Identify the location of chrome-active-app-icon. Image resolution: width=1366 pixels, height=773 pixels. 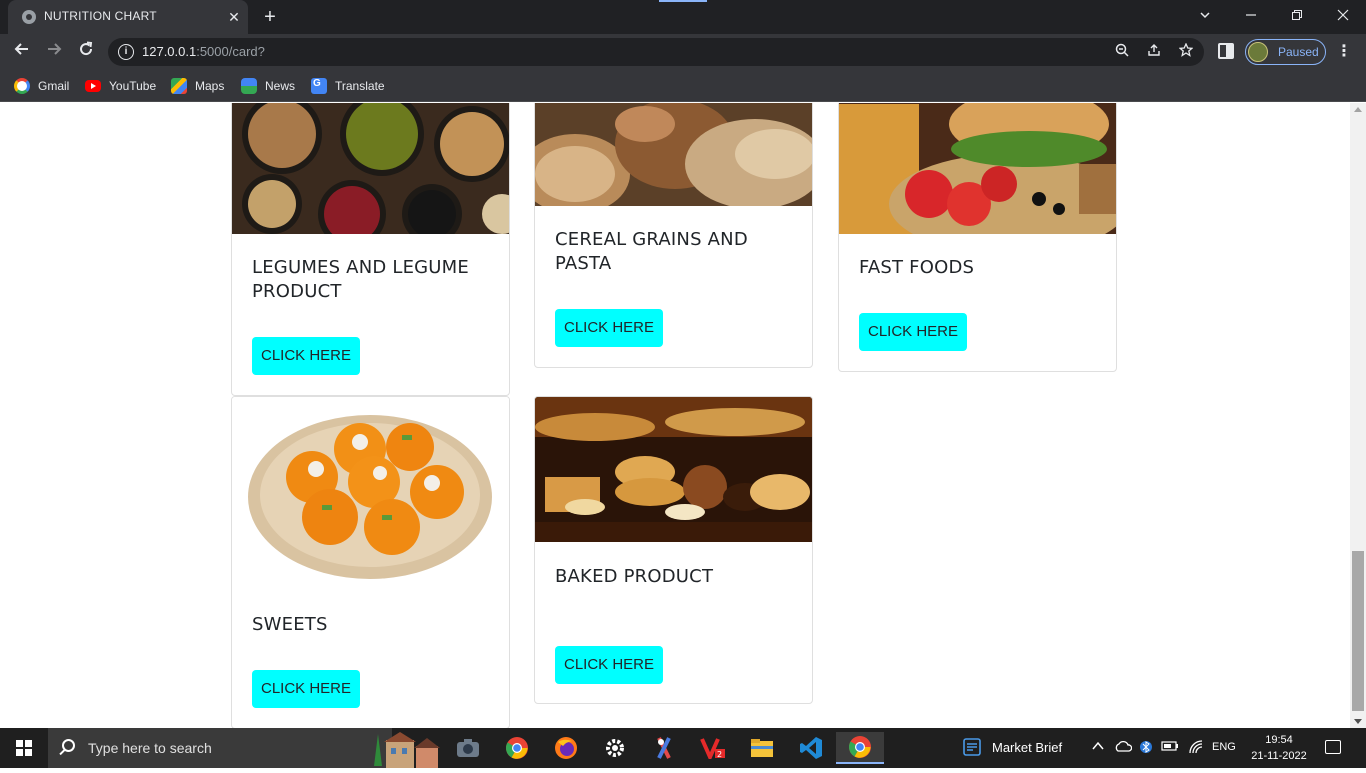
(860, 748).